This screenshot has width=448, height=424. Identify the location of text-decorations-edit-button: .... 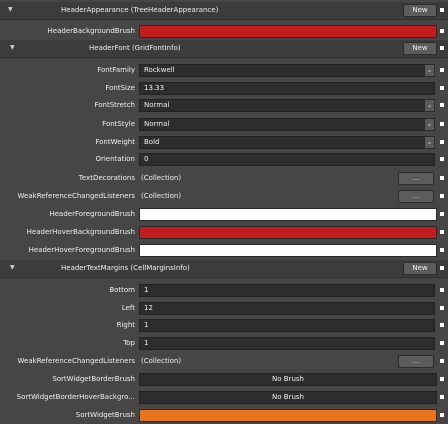
(416, 178).